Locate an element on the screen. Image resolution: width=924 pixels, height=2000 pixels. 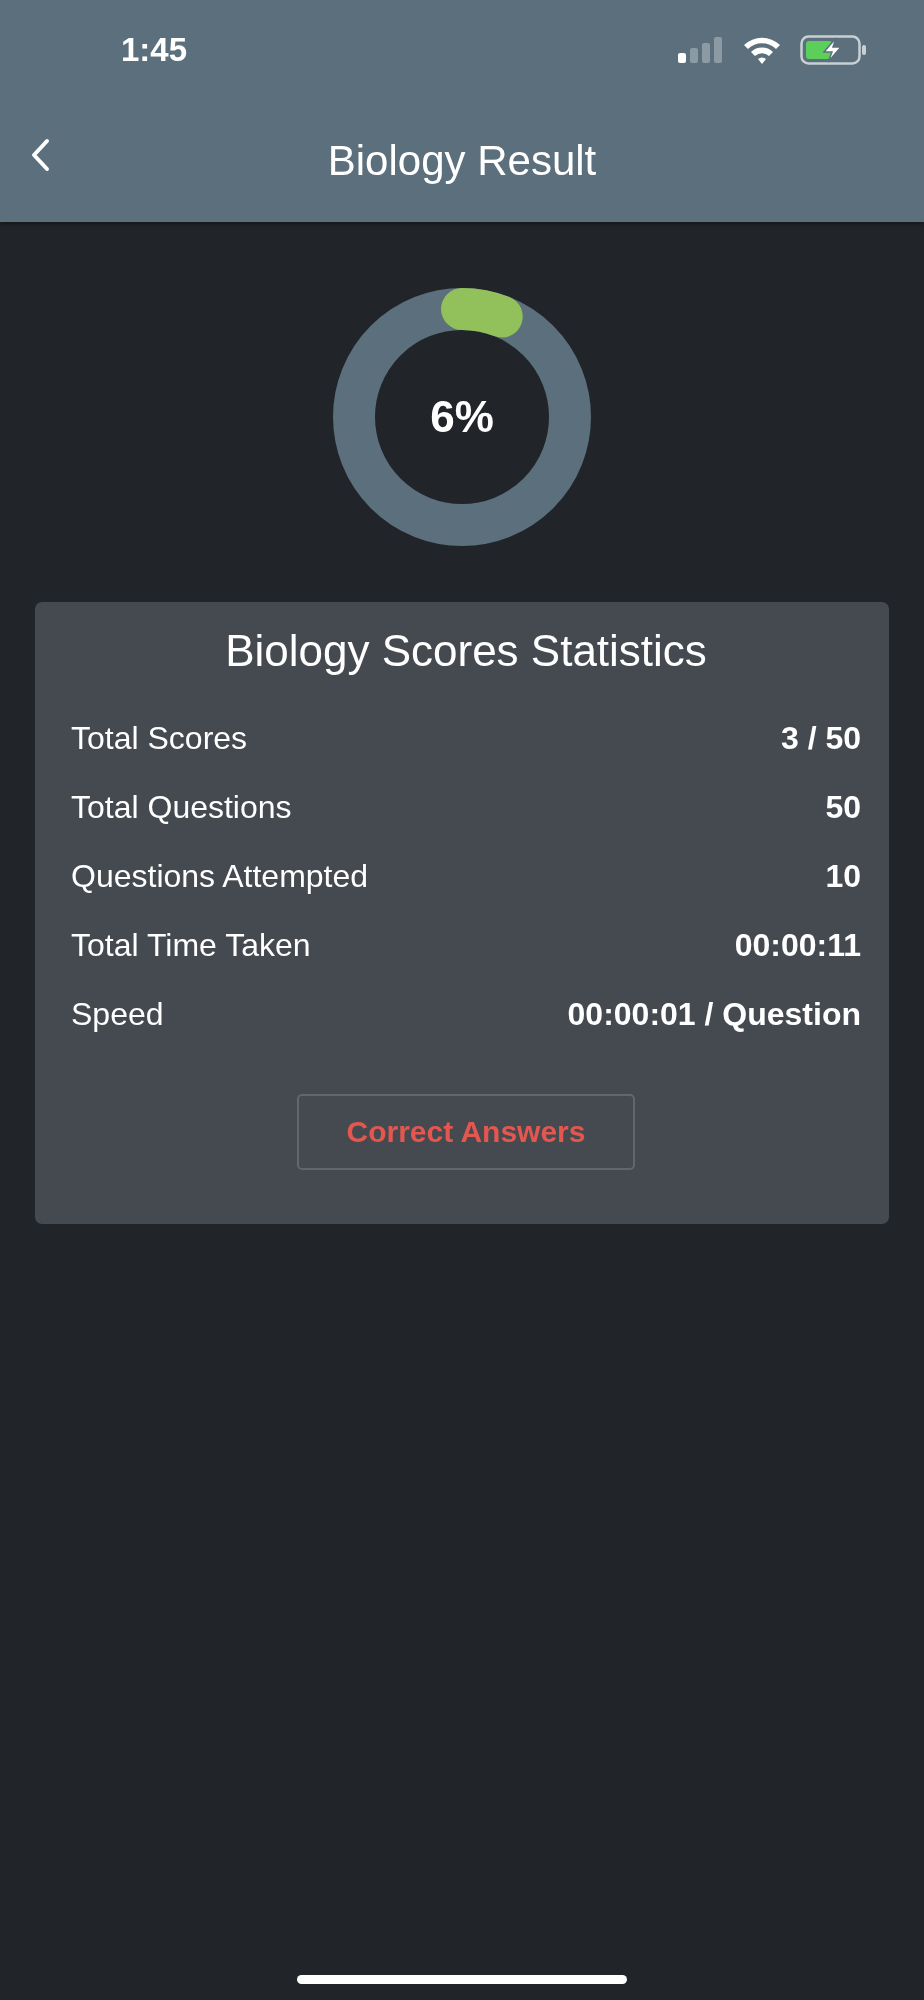
stat-value: 10 is located at coordinates (843, 876).